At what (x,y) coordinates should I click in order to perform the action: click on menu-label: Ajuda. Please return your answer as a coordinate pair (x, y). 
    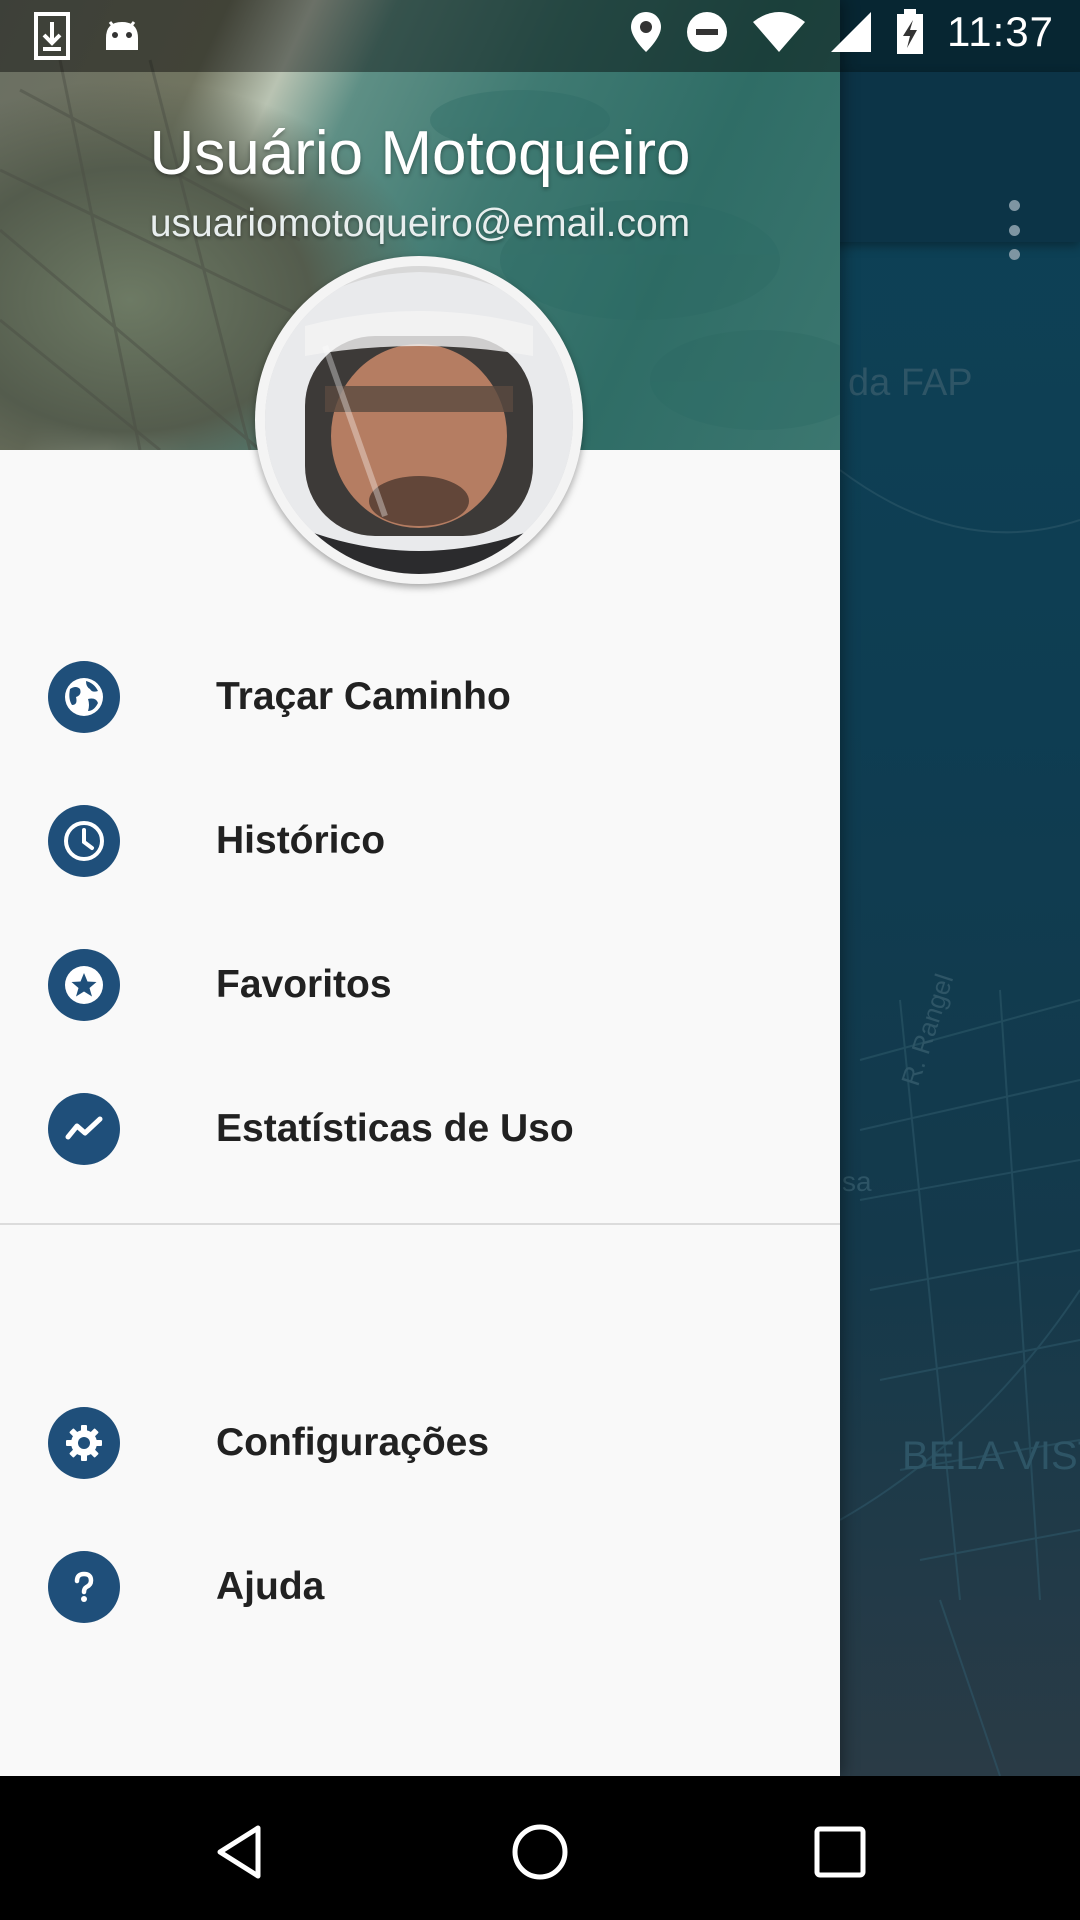
    Looking at the image, I should click on (270, 1586).